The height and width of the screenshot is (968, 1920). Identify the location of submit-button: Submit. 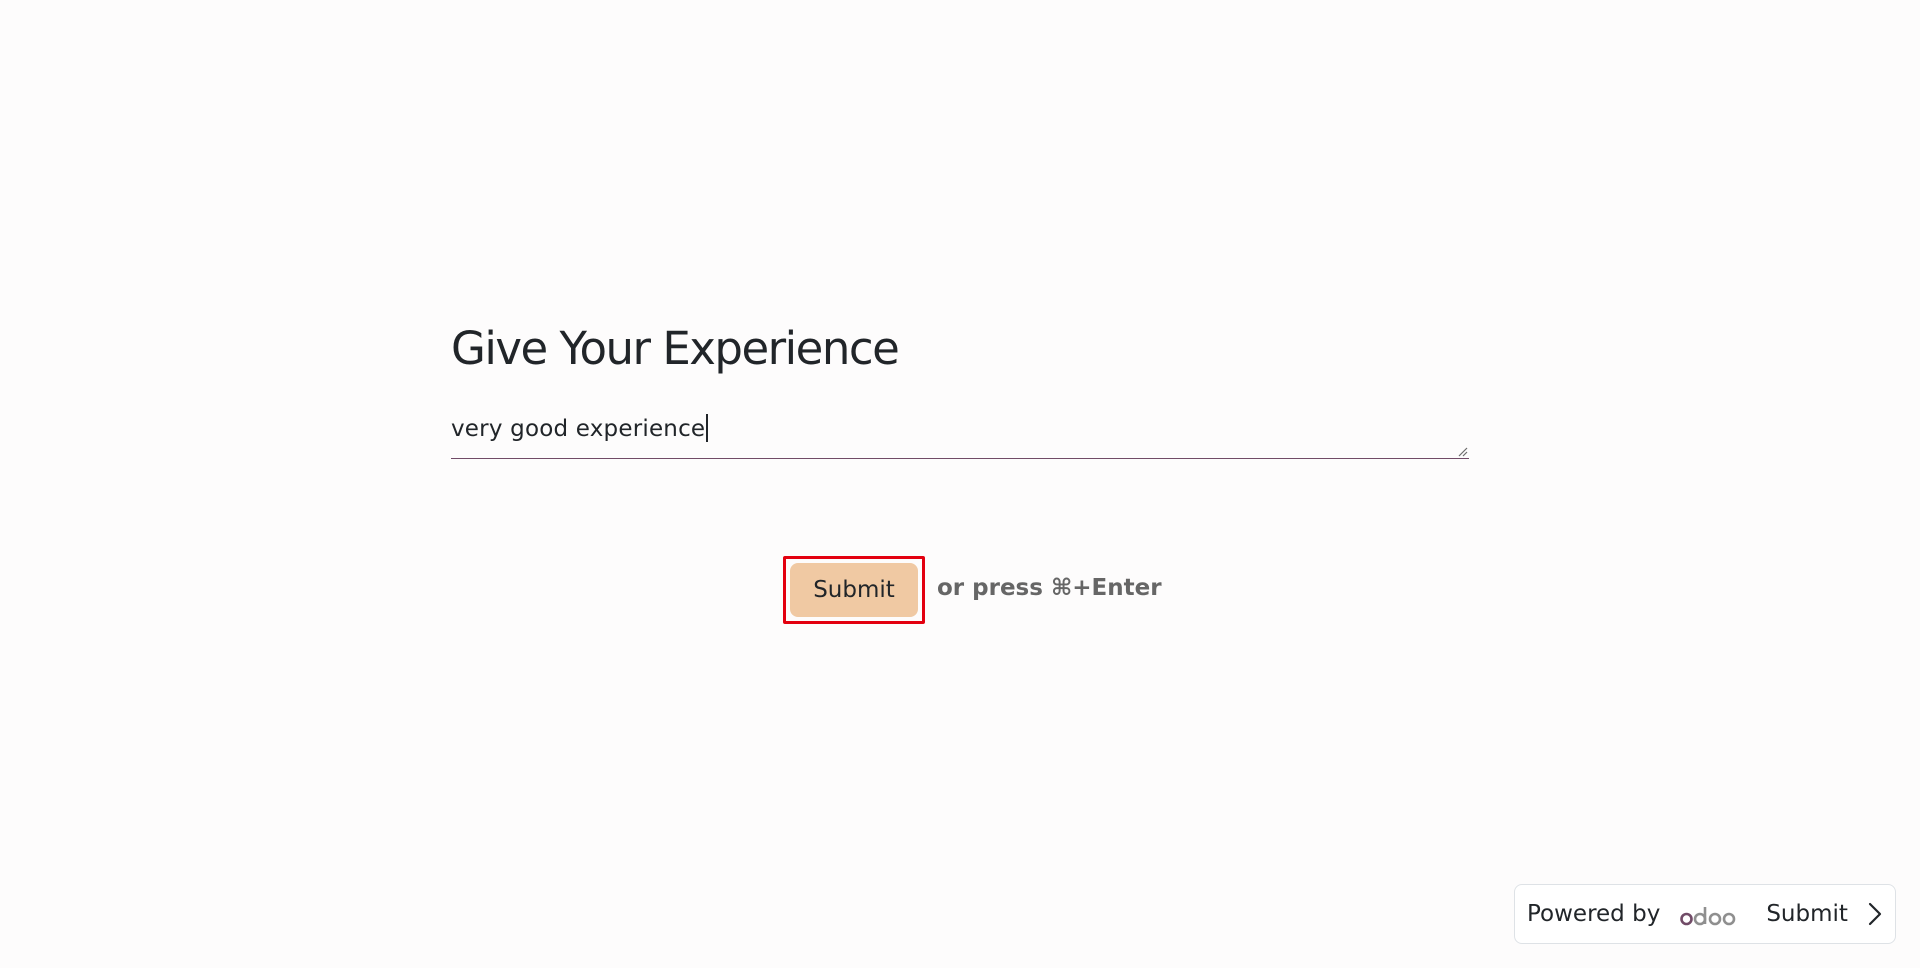
(854, 590).